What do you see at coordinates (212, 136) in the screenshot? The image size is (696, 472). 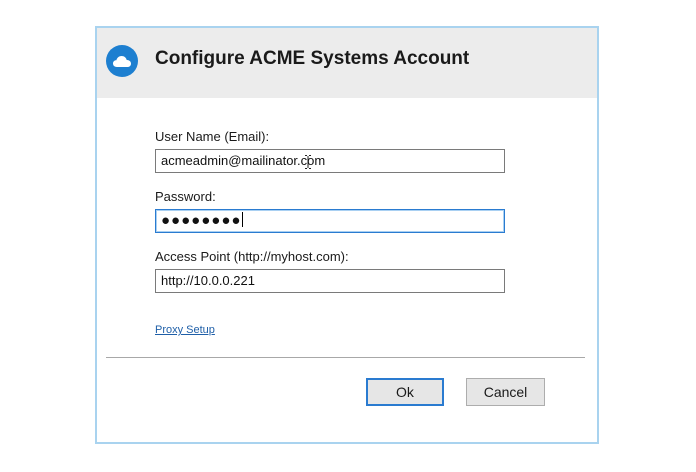 I see `username-label: User Name (Email):` at bounding box center [212, 136].